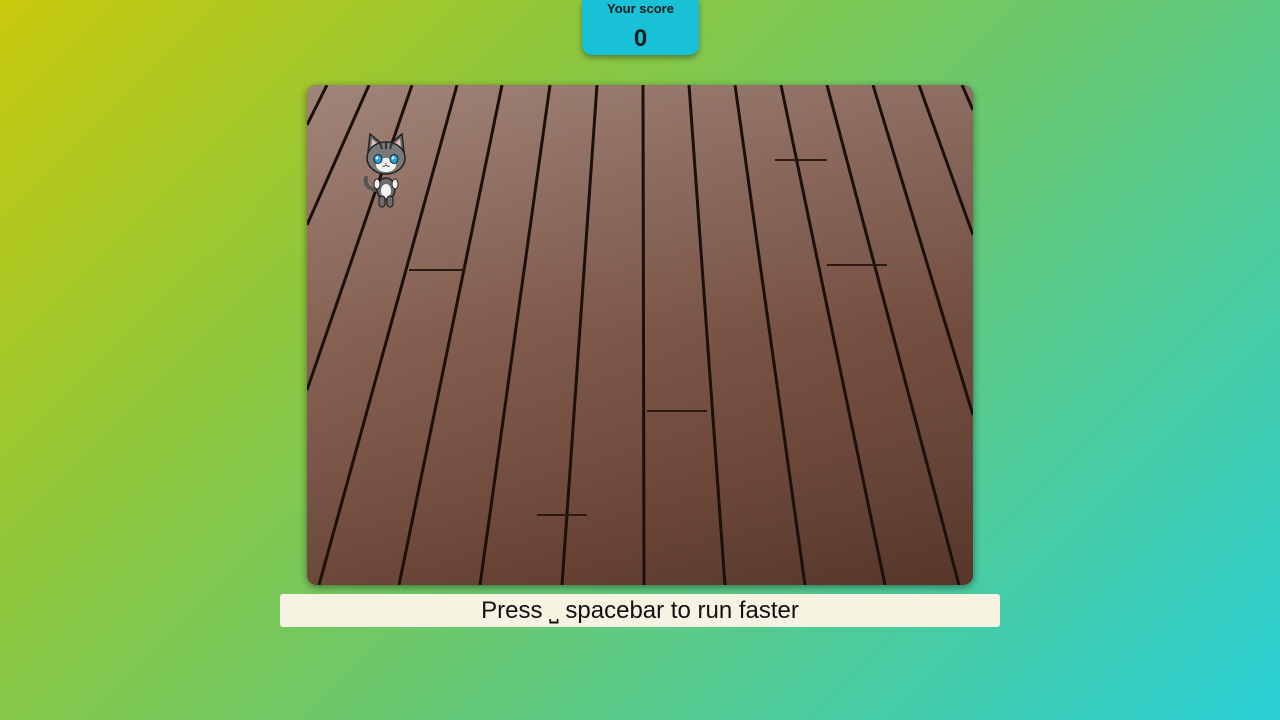 The width and height of the screenshot is (1280, 720). Describe the element at coordinates (640, 610) in the screenshot. I see `speed-hint-bar: Press ⎵ spacebar to run faster` at that location.